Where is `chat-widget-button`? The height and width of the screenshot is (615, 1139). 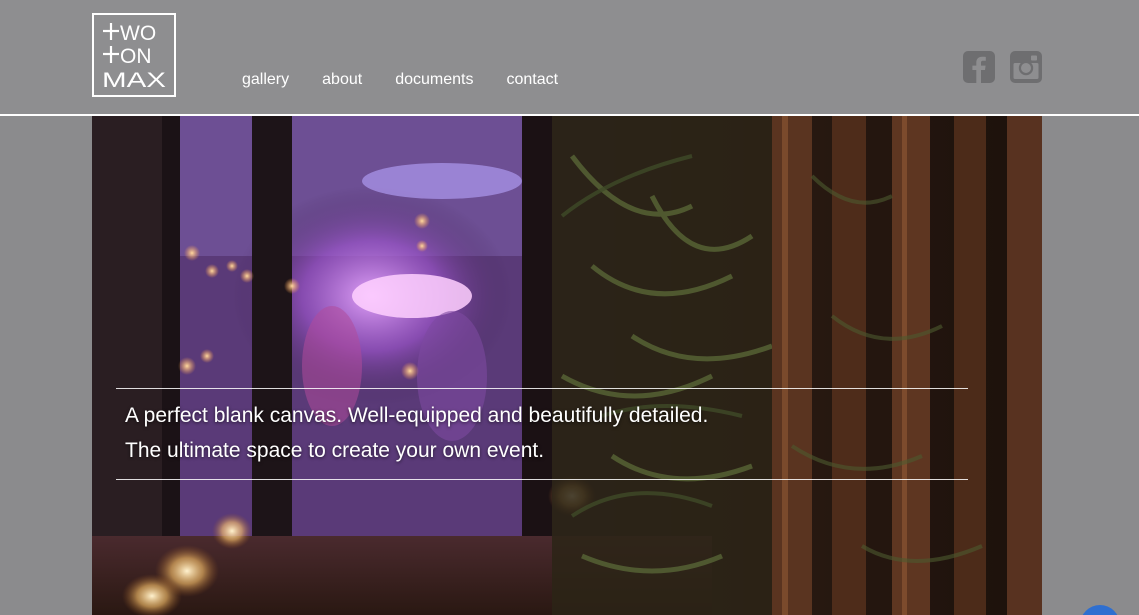 chat-widget-button is located at coordinates (1100, 610).